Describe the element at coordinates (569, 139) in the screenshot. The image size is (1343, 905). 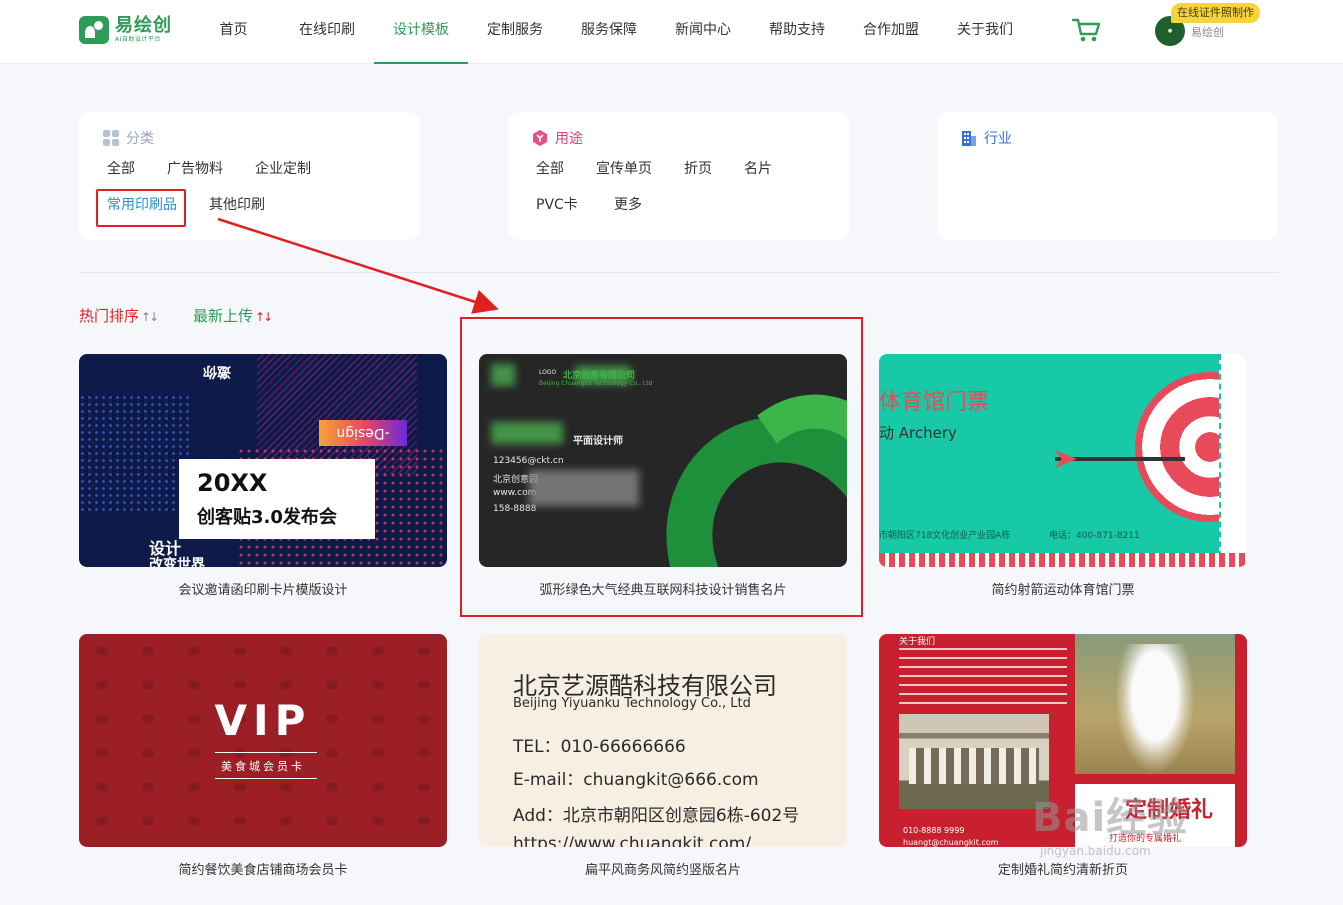
I see `usage-filter-title: 用途` at that location.